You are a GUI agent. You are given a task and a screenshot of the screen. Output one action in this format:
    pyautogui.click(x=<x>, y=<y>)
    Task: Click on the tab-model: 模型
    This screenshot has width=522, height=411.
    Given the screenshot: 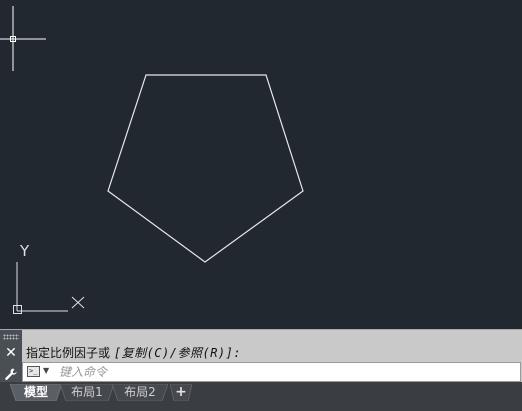 What is the action you would take?
    pyautogui.click(x=36, y=392)
    